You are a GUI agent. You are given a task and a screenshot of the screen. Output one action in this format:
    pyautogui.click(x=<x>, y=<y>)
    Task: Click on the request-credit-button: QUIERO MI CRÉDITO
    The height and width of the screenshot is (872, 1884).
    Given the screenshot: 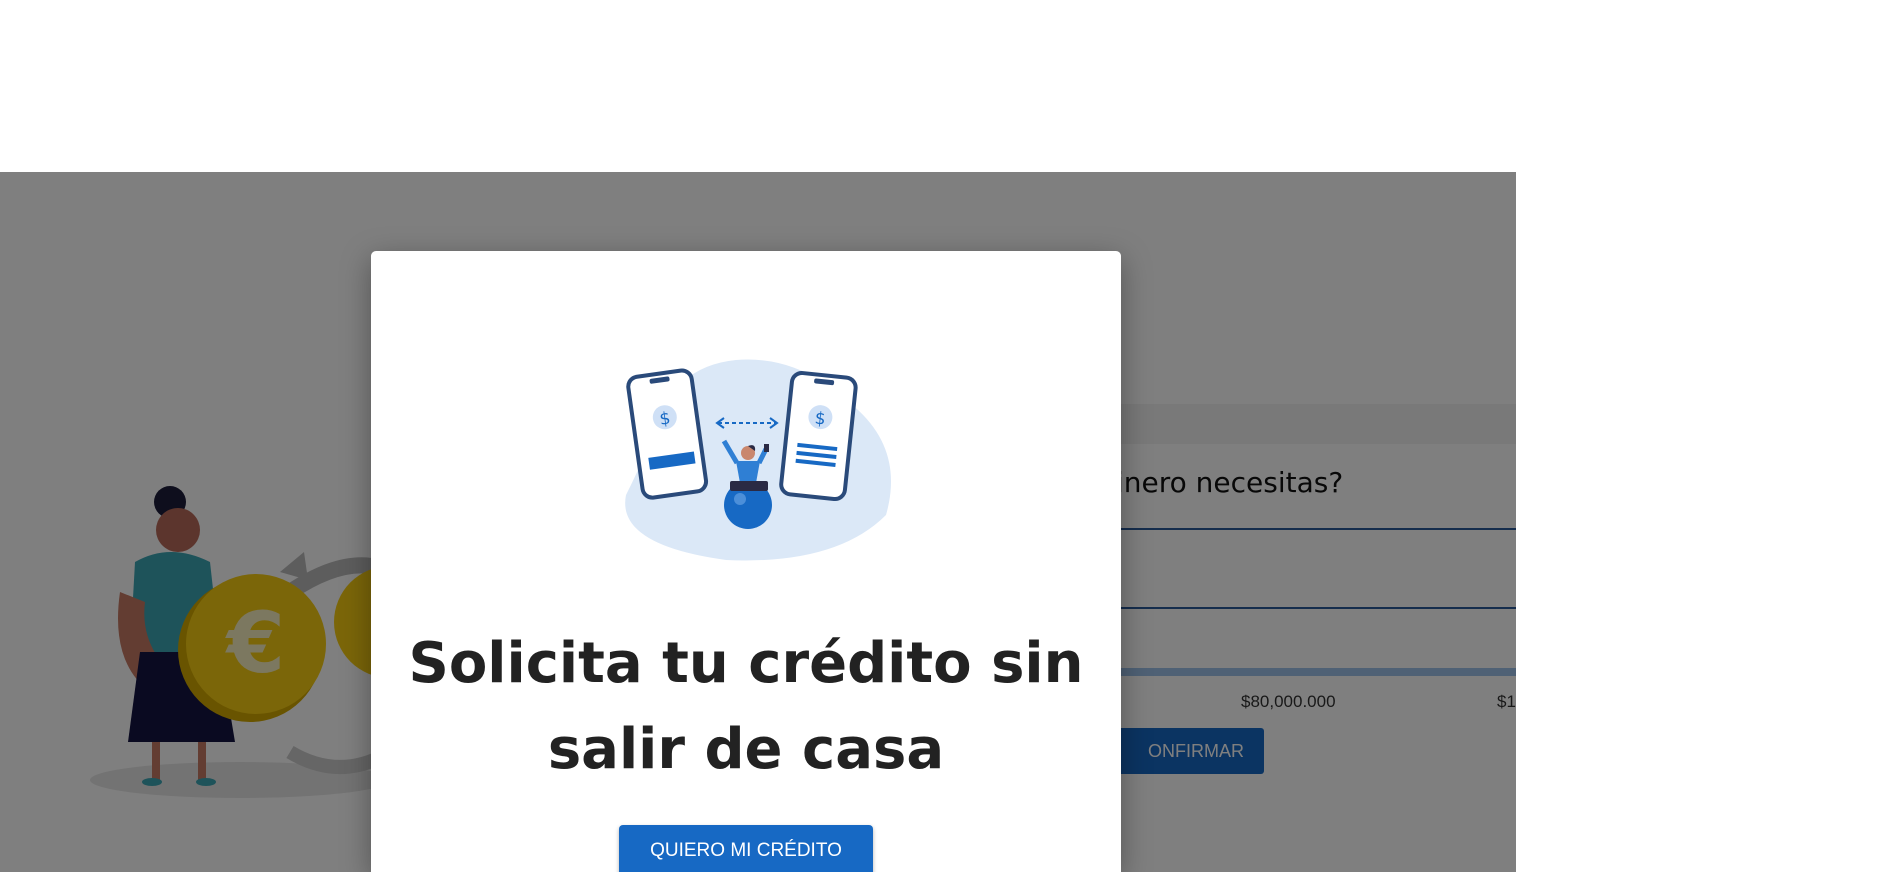 What is the action you would take?
    pyautogui.click(x=746, y=848)
    